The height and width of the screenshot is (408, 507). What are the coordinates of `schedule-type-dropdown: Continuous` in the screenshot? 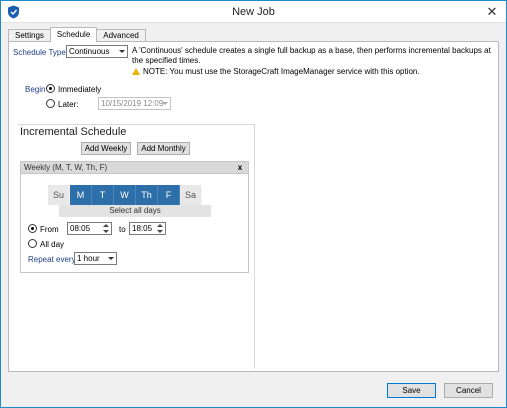 It's located at (97, 51).